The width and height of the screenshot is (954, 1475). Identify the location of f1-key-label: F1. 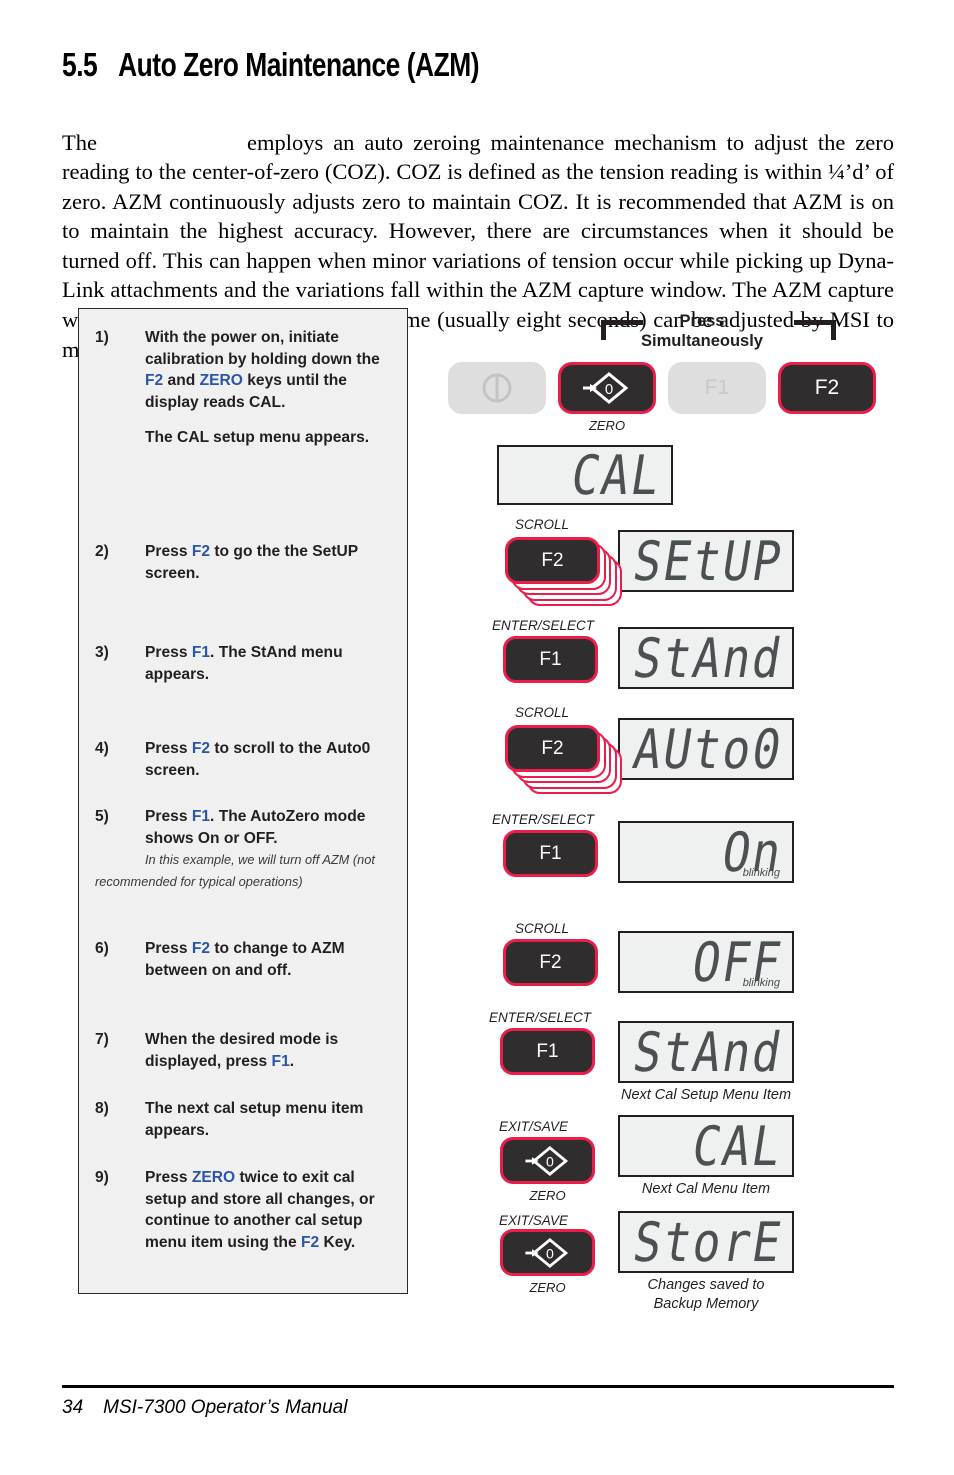
(717, 387).